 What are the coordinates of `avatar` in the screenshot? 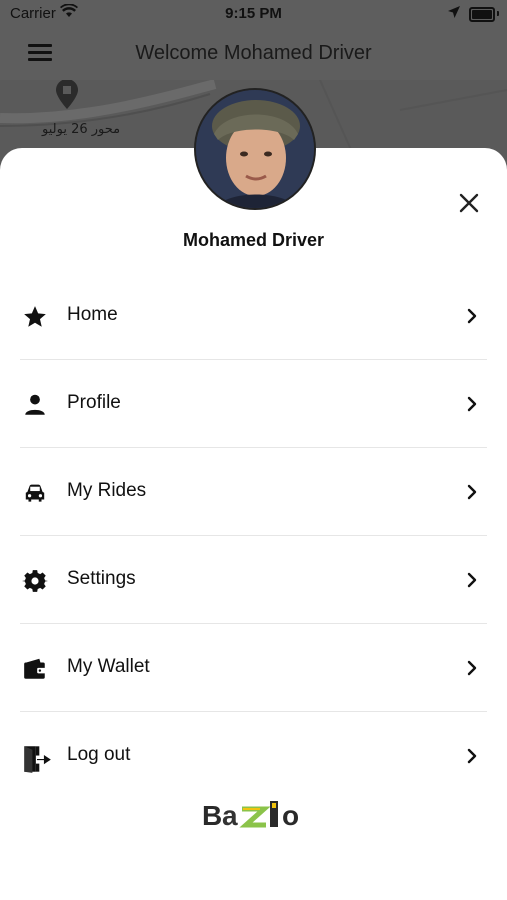 It's located at (255, 149).